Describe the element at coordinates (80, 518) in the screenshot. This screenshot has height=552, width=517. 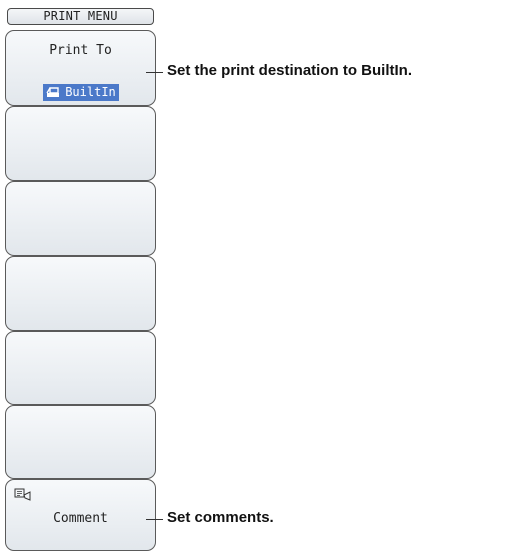
I see `comment-label: Comment` at that location.